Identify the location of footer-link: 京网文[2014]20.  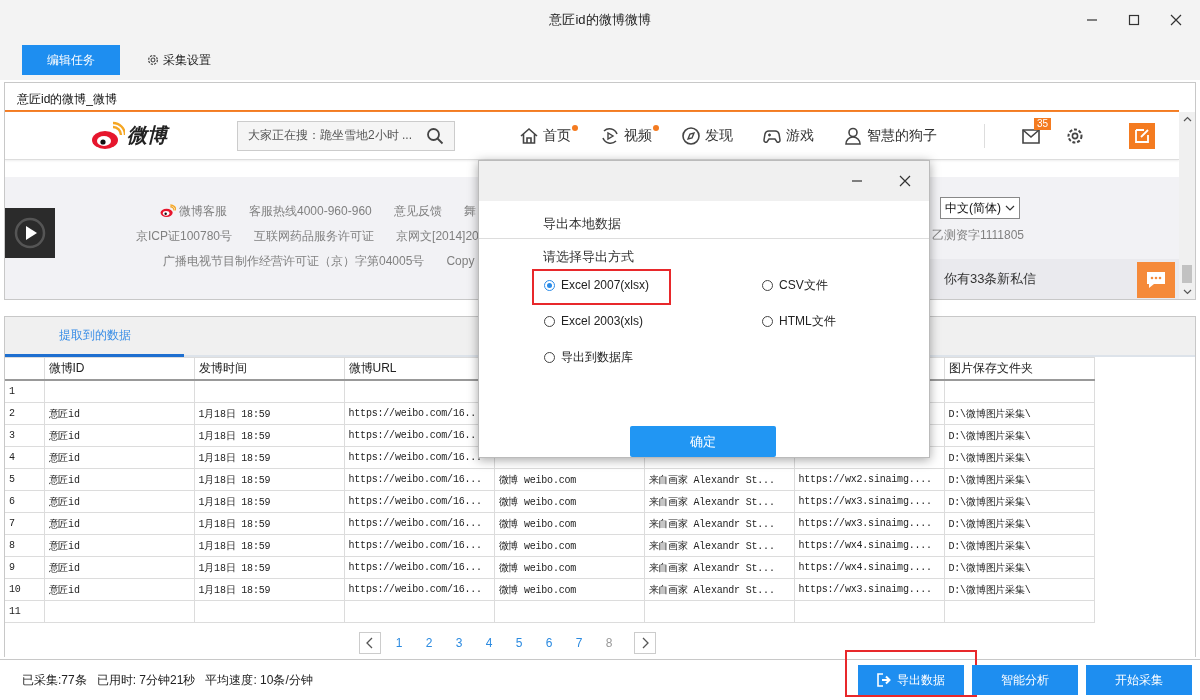
(437, 236).